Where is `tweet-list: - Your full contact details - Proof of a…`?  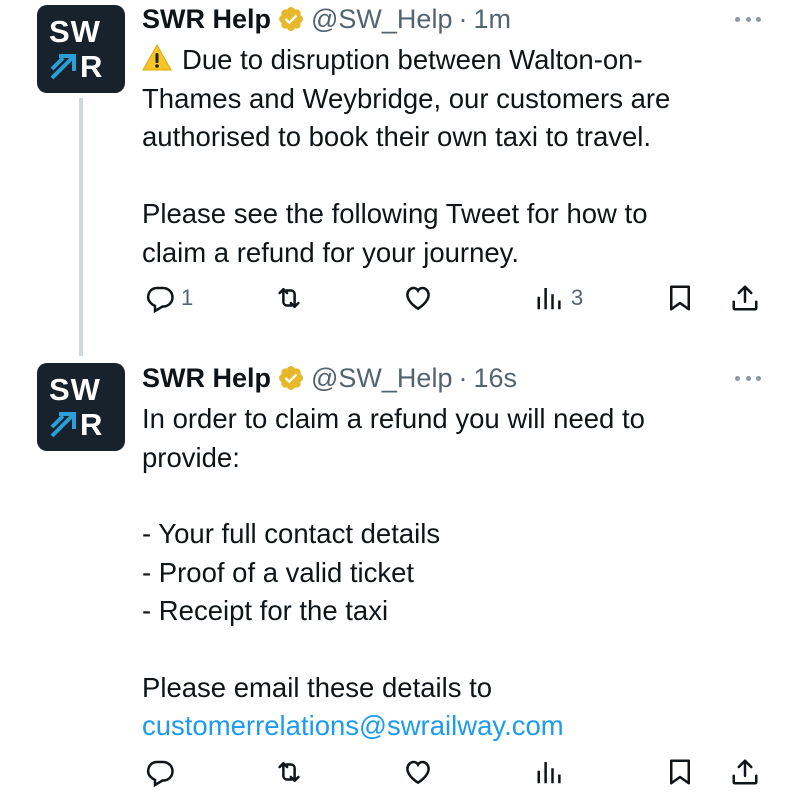
tweet-list: - Your full contact details - Proof of a… is located at coordinates (291, 572).